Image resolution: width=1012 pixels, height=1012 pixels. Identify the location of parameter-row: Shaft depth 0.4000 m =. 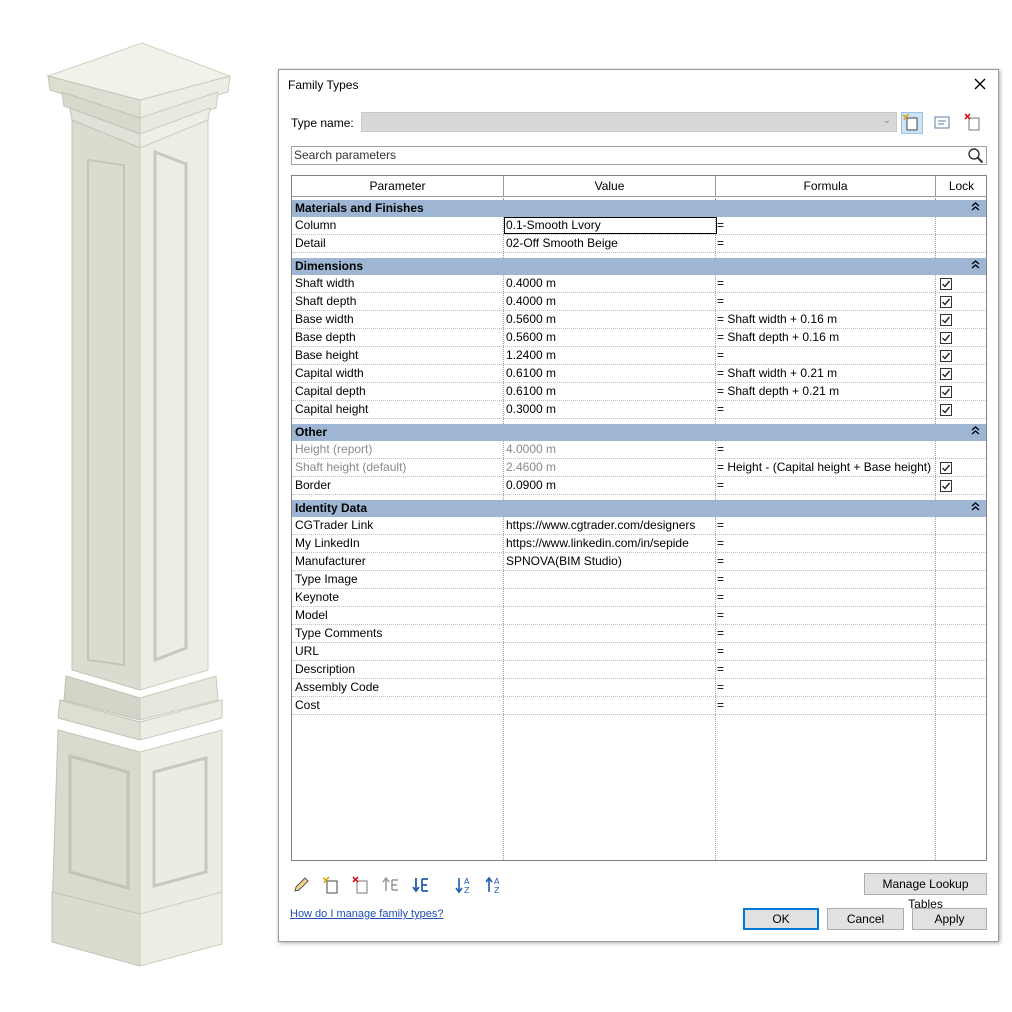
(639, 302).